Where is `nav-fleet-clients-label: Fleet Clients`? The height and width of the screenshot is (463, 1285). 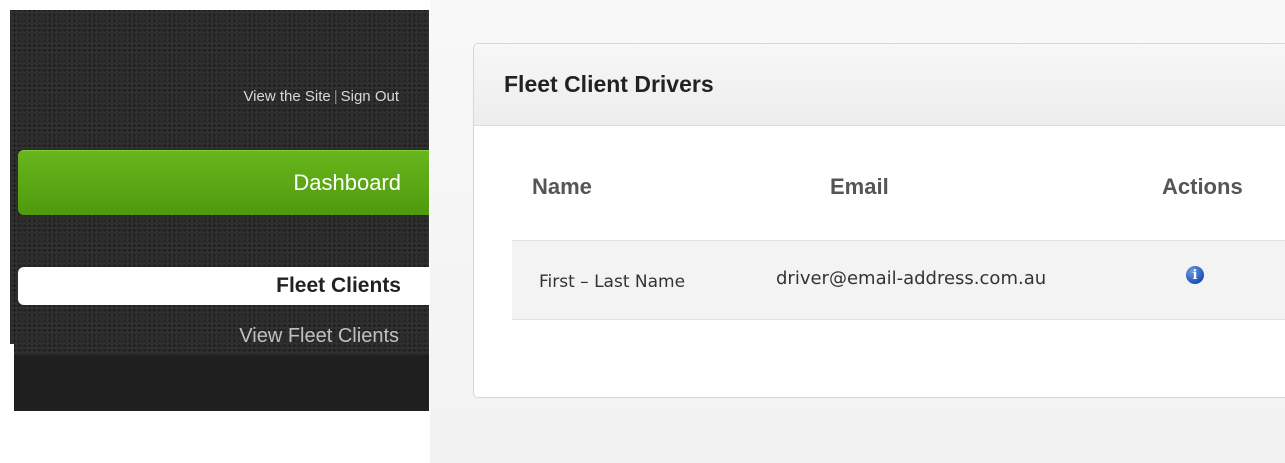
nav-fleet-clients-label: Fleet Clients is located at coordinates (338, 285).